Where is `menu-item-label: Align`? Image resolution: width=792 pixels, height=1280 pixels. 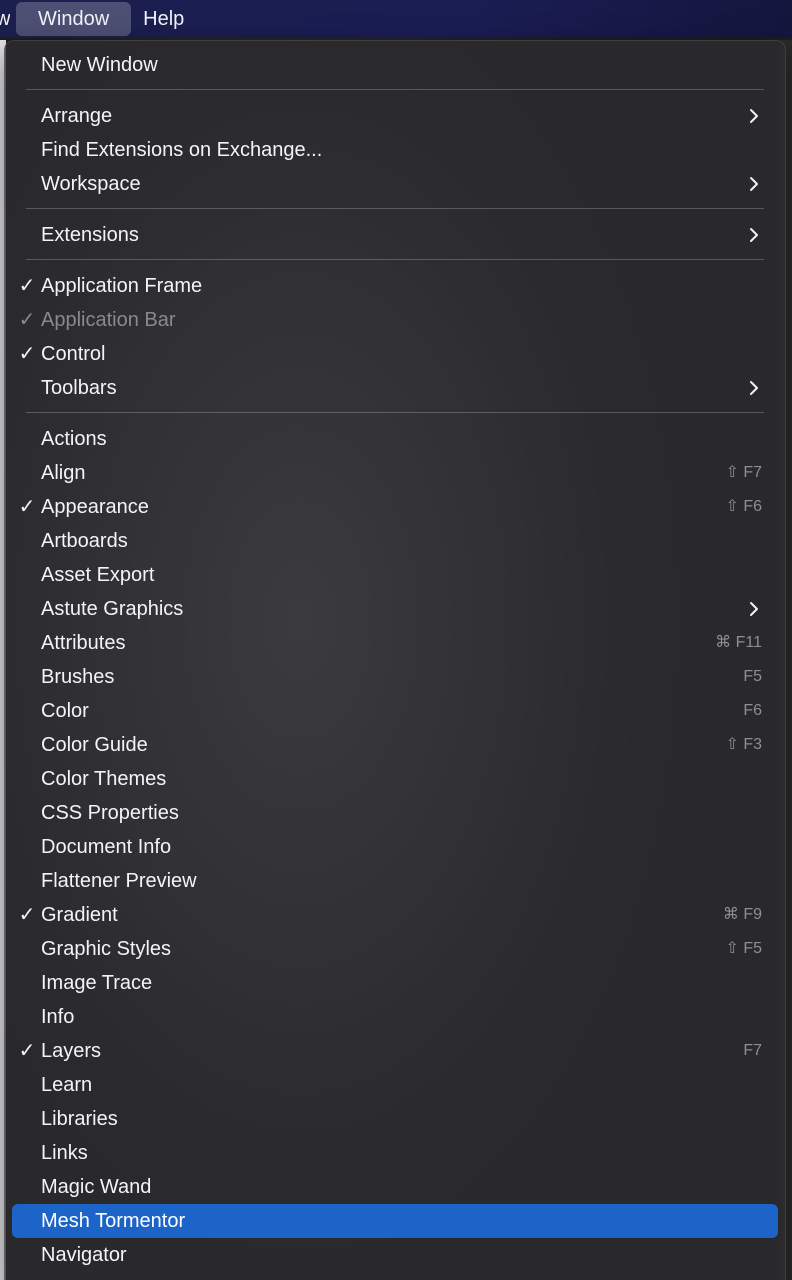 menu-item-label: Align is located at coordinates (63, 473).